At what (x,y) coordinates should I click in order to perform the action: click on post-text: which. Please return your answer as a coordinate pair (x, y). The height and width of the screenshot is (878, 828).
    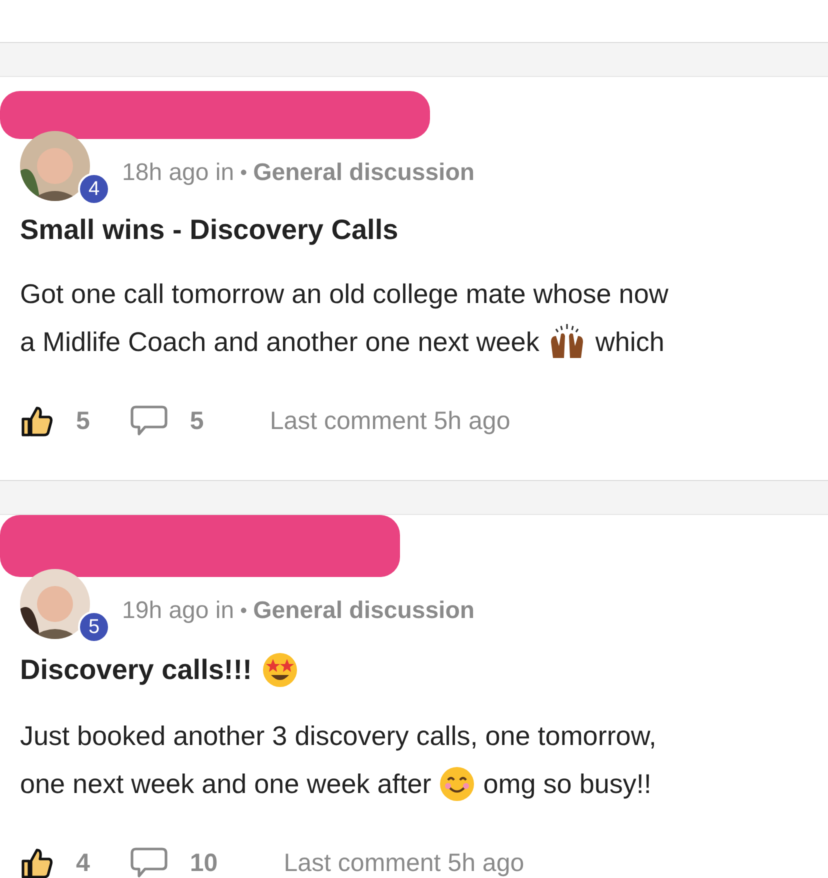
    Looking at the image, I should click on (629, 342).